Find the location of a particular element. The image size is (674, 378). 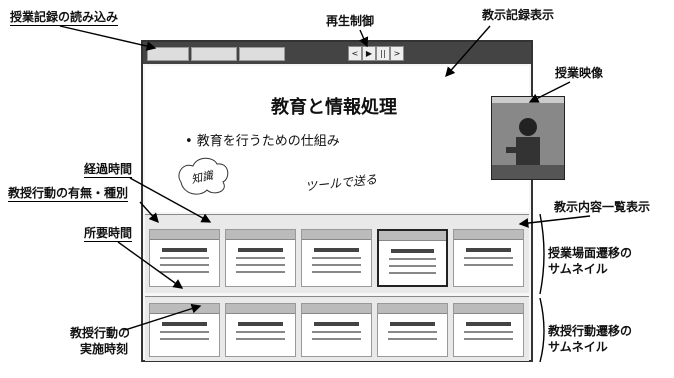

arrow-required-time is located at coordinates (150, 265).